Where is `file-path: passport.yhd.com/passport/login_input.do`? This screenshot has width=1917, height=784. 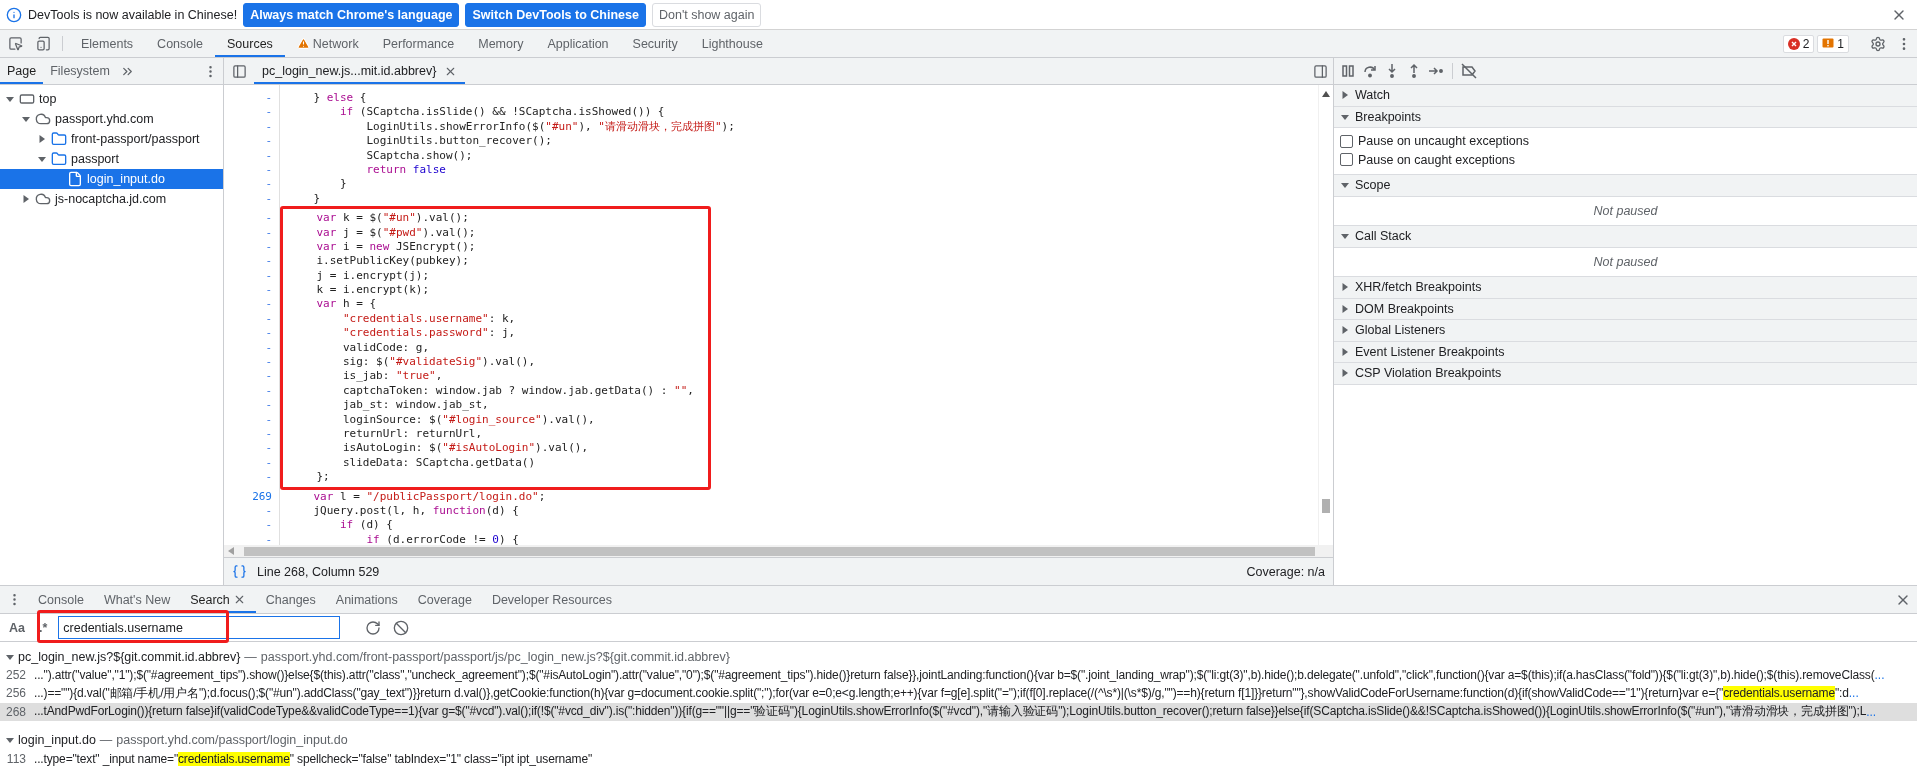
file-path: passport.yhd.com/passport/login_input.do is located at coordinates (232, 740).